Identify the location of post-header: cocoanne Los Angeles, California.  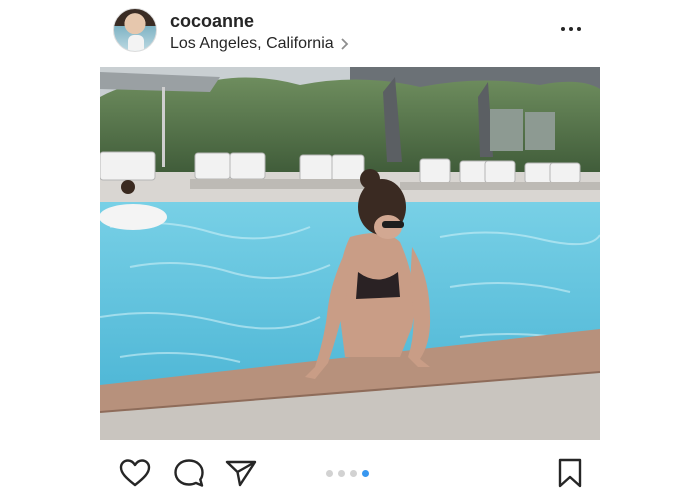
(350, 30).